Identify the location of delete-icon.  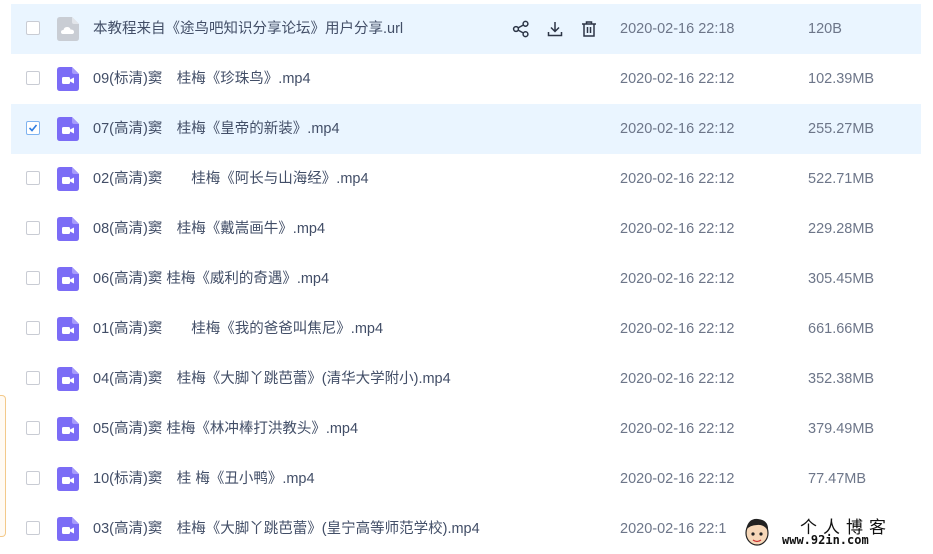
(589, 29).